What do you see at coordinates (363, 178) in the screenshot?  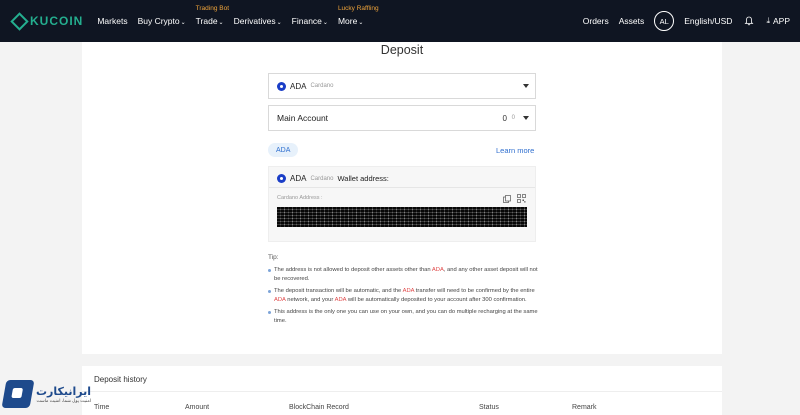 I see `wallet-address-label: Wallet address:` at bounding box center [363, 178].